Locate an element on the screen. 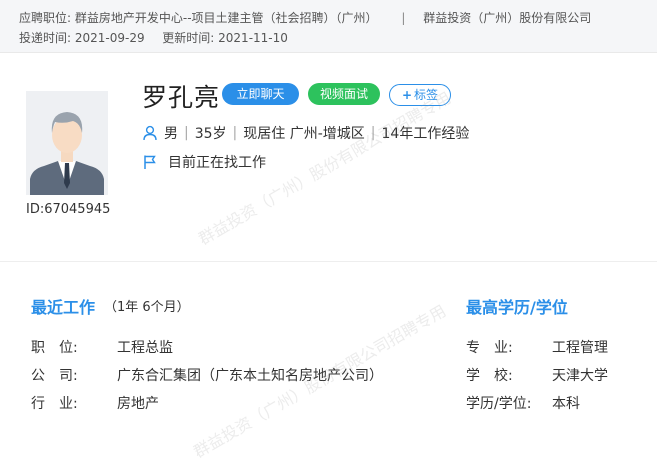 The height and width of the screenshot is (462, 657). work-position-label: 职 位: is located at coordinates (54, 348).